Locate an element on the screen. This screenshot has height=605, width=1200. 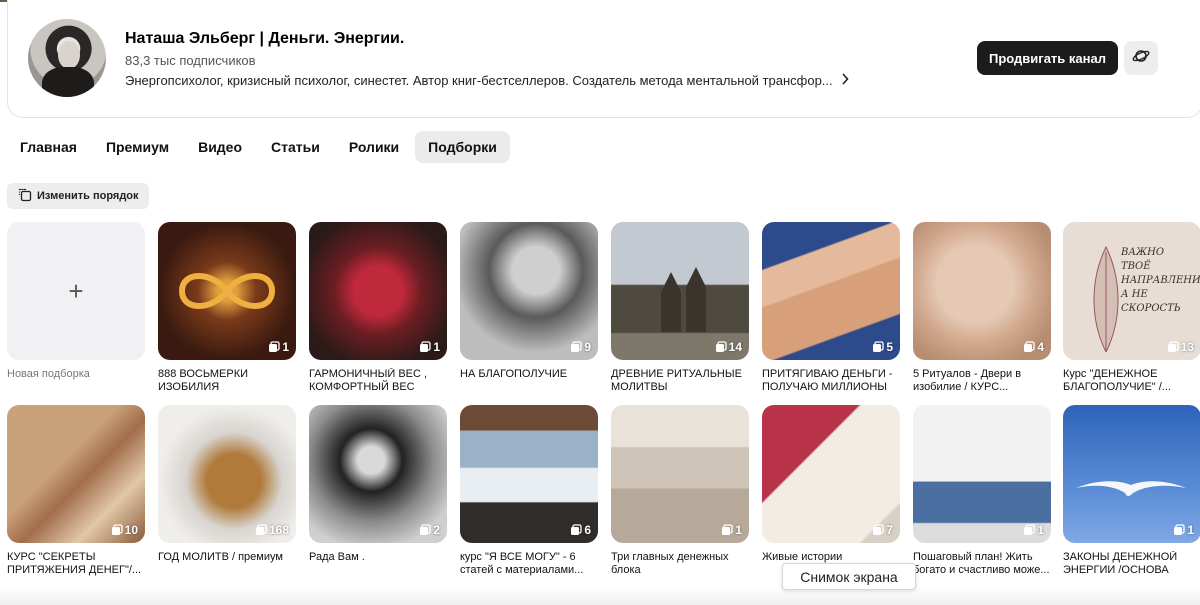
leaf-drawing is located at coordinates (1106, 298).